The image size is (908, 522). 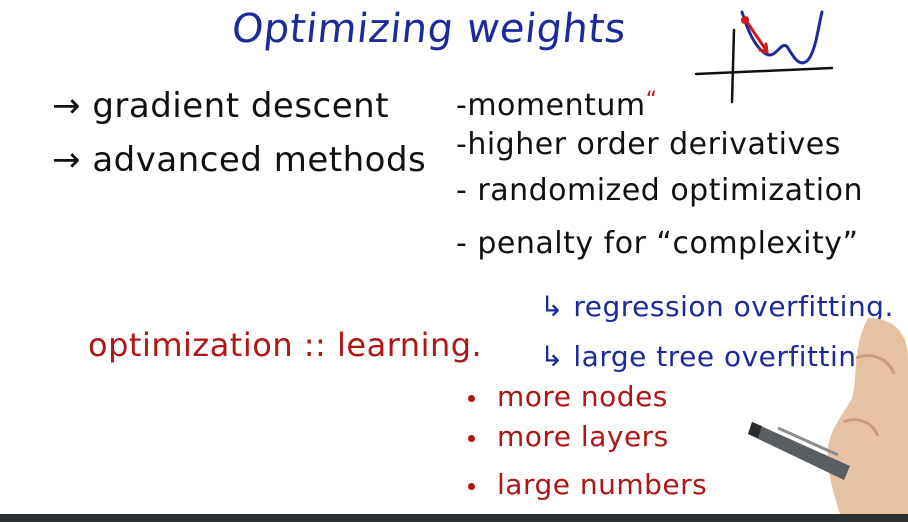 What do you see at coordinates (454, 518) in the screenshot?
I see `video-bottom-bar` at bounding box center [454, 518].